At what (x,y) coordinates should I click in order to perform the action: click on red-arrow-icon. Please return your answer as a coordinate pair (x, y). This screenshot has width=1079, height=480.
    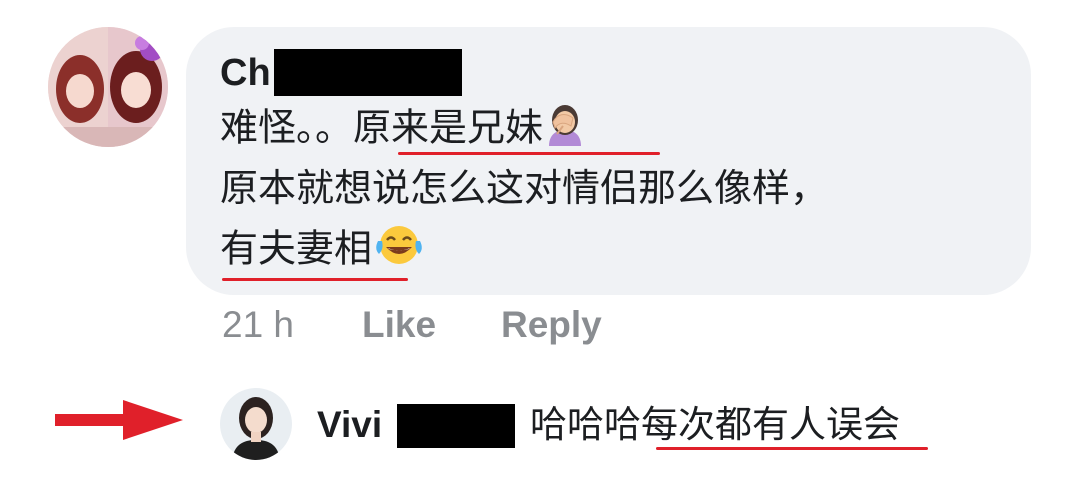
    Looking at the image, I should click on (120, 422).